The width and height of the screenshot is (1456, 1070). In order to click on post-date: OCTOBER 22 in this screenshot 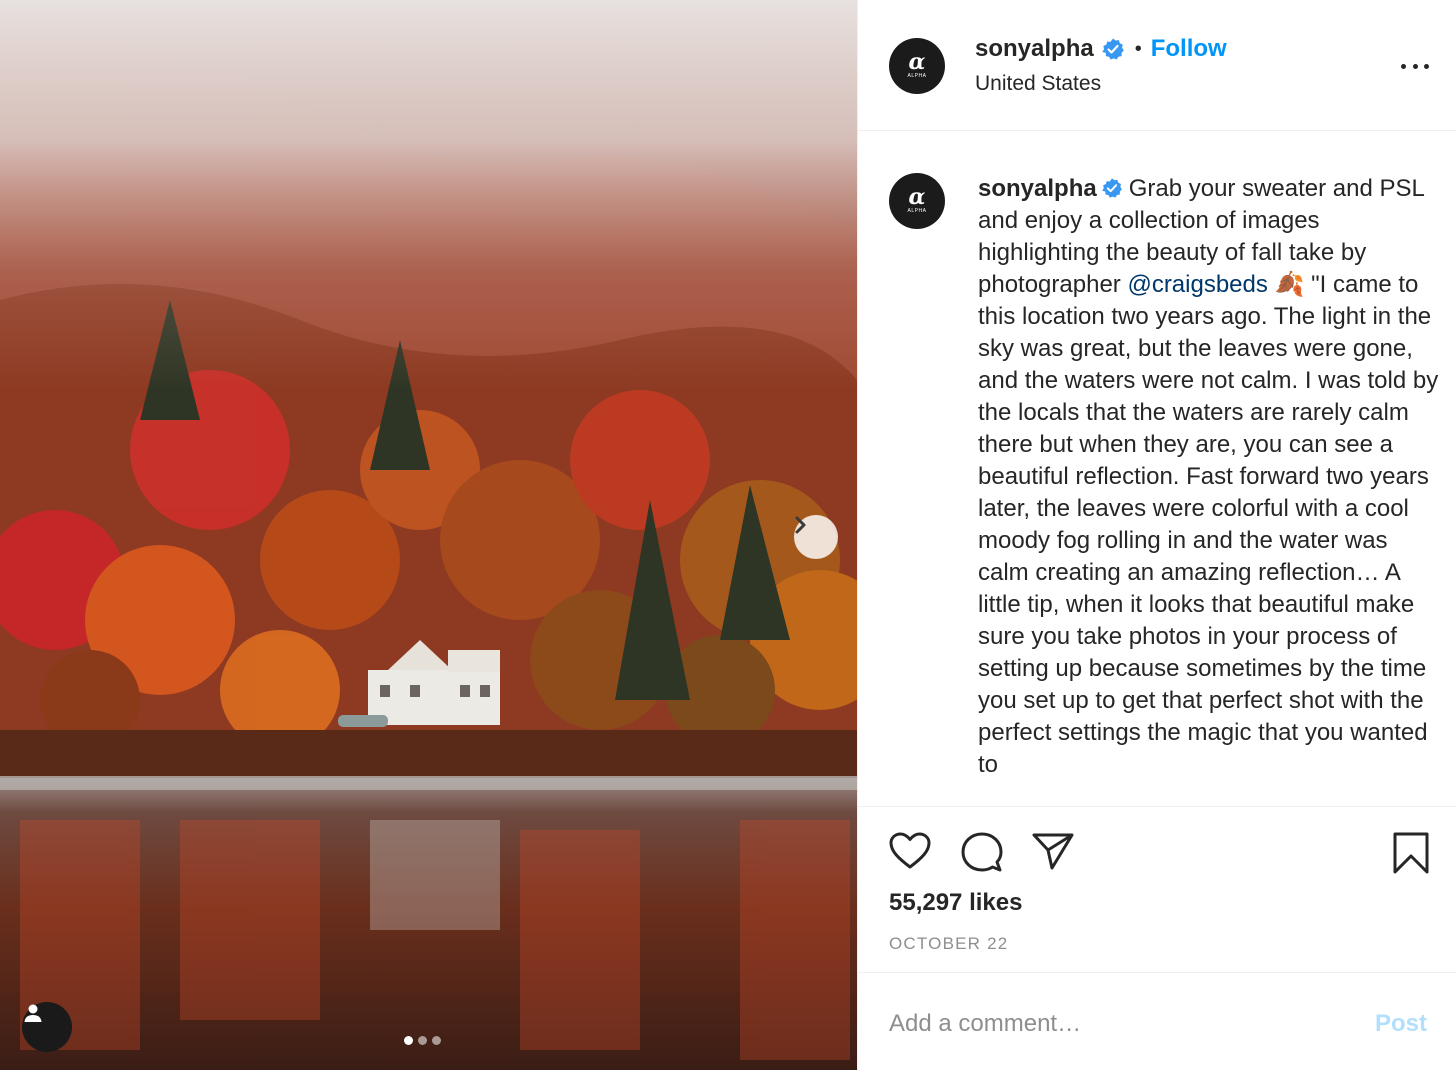, I will do `click(948, 944)`.